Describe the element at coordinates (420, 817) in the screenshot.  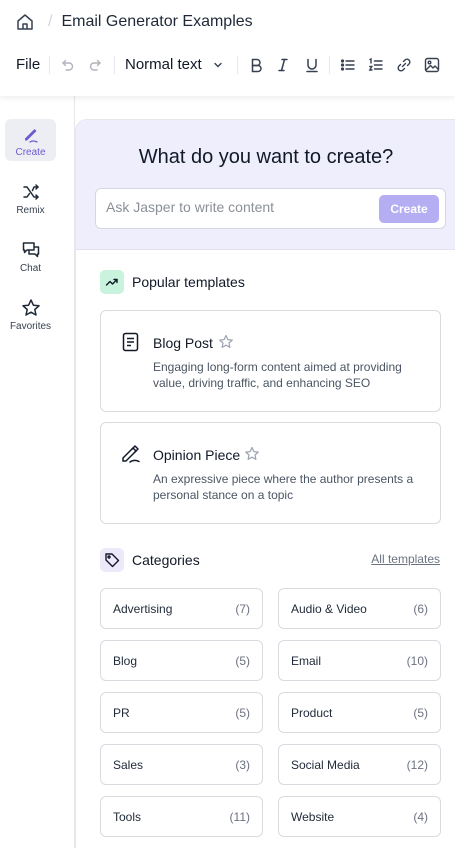
I see `category-count: (4)` at that location.